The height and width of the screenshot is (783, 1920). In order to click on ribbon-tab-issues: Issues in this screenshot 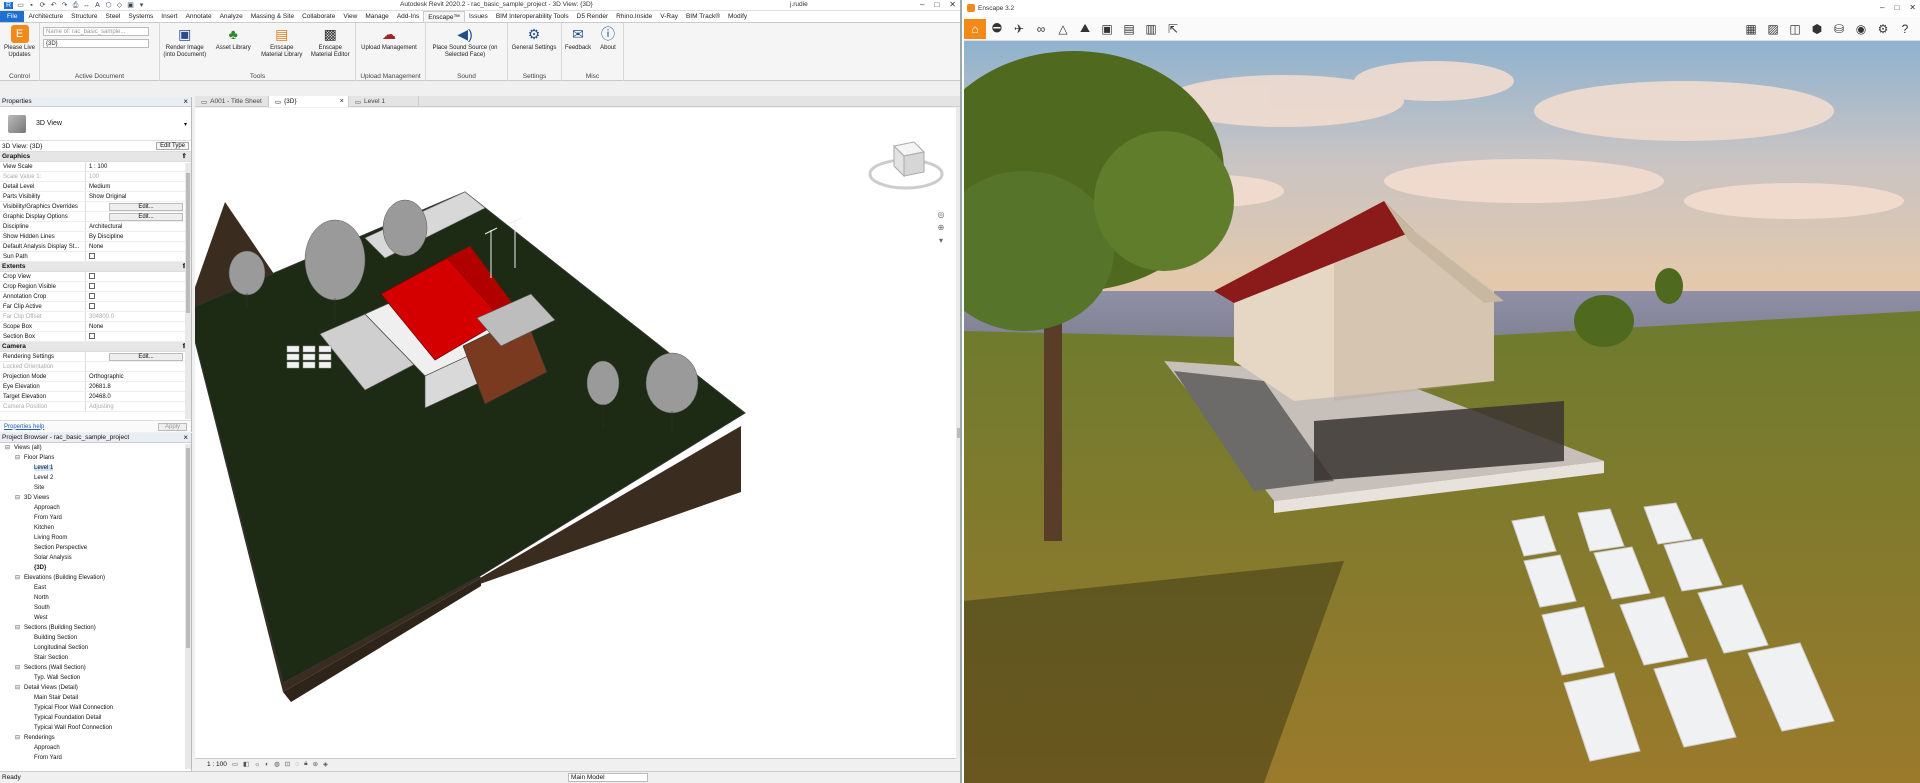, I will do `click(478, 16)`.